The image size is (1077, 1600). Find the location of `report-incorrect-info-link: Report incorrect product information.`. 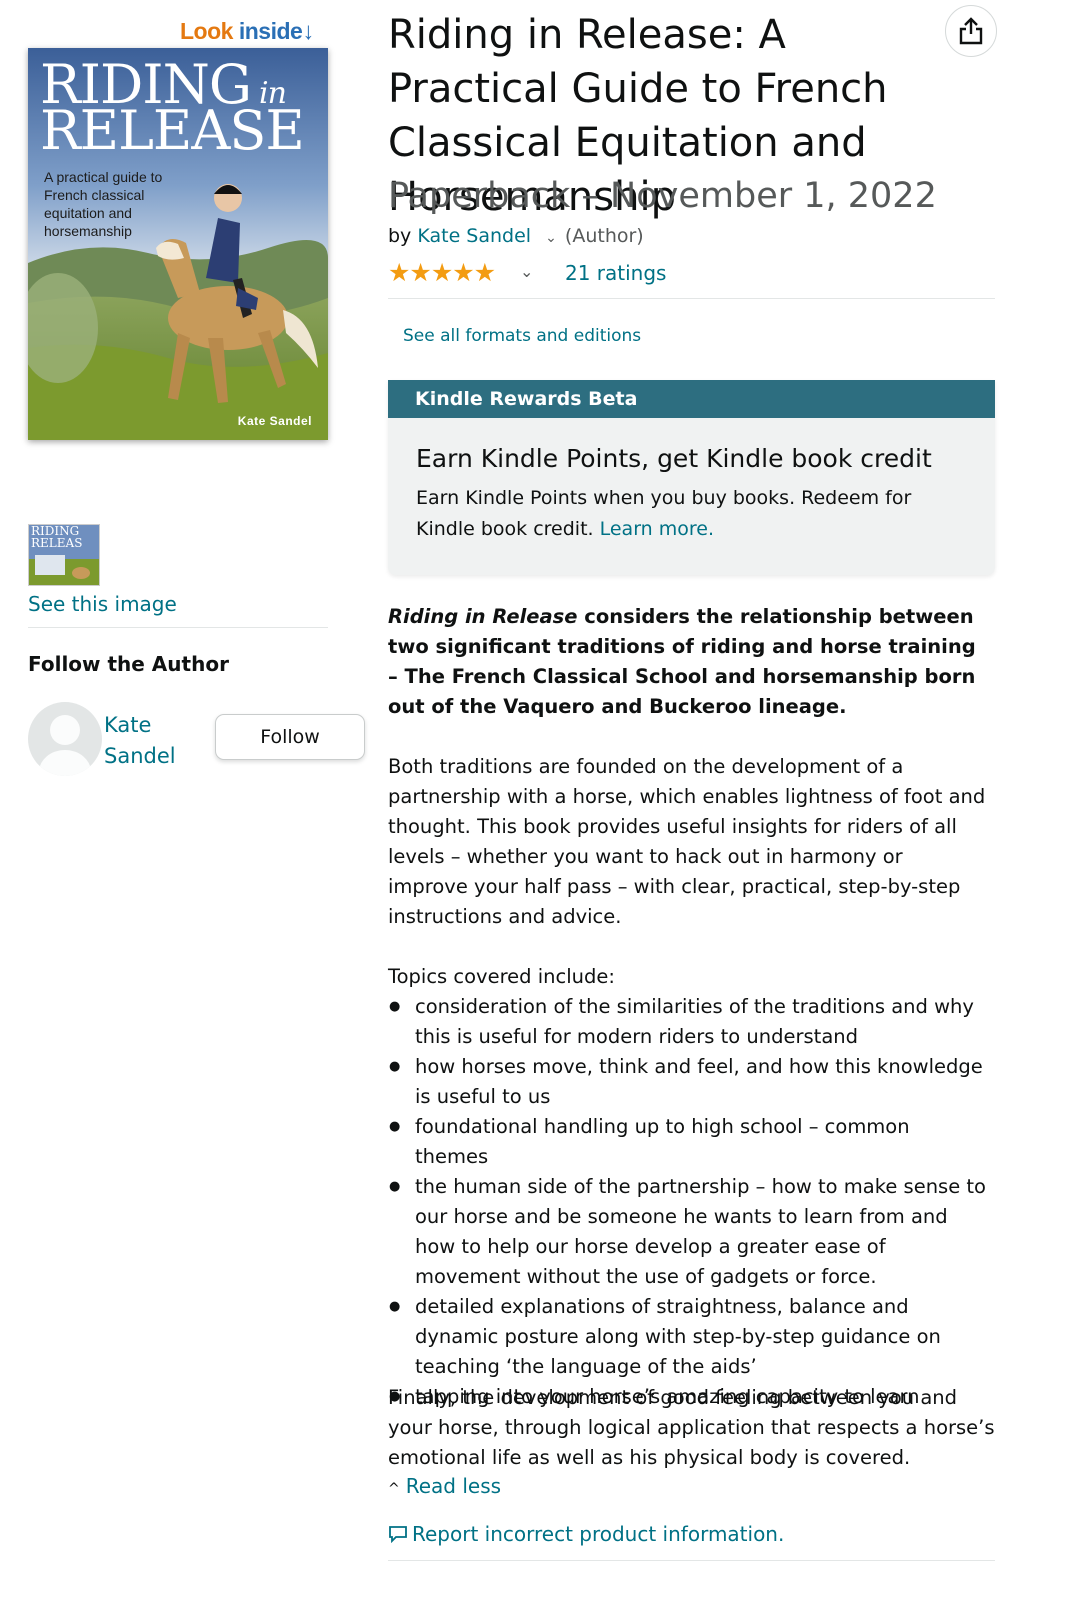

report-incorrect-info-link: Report incorrect product information. is located at coordinates (586, 1534).